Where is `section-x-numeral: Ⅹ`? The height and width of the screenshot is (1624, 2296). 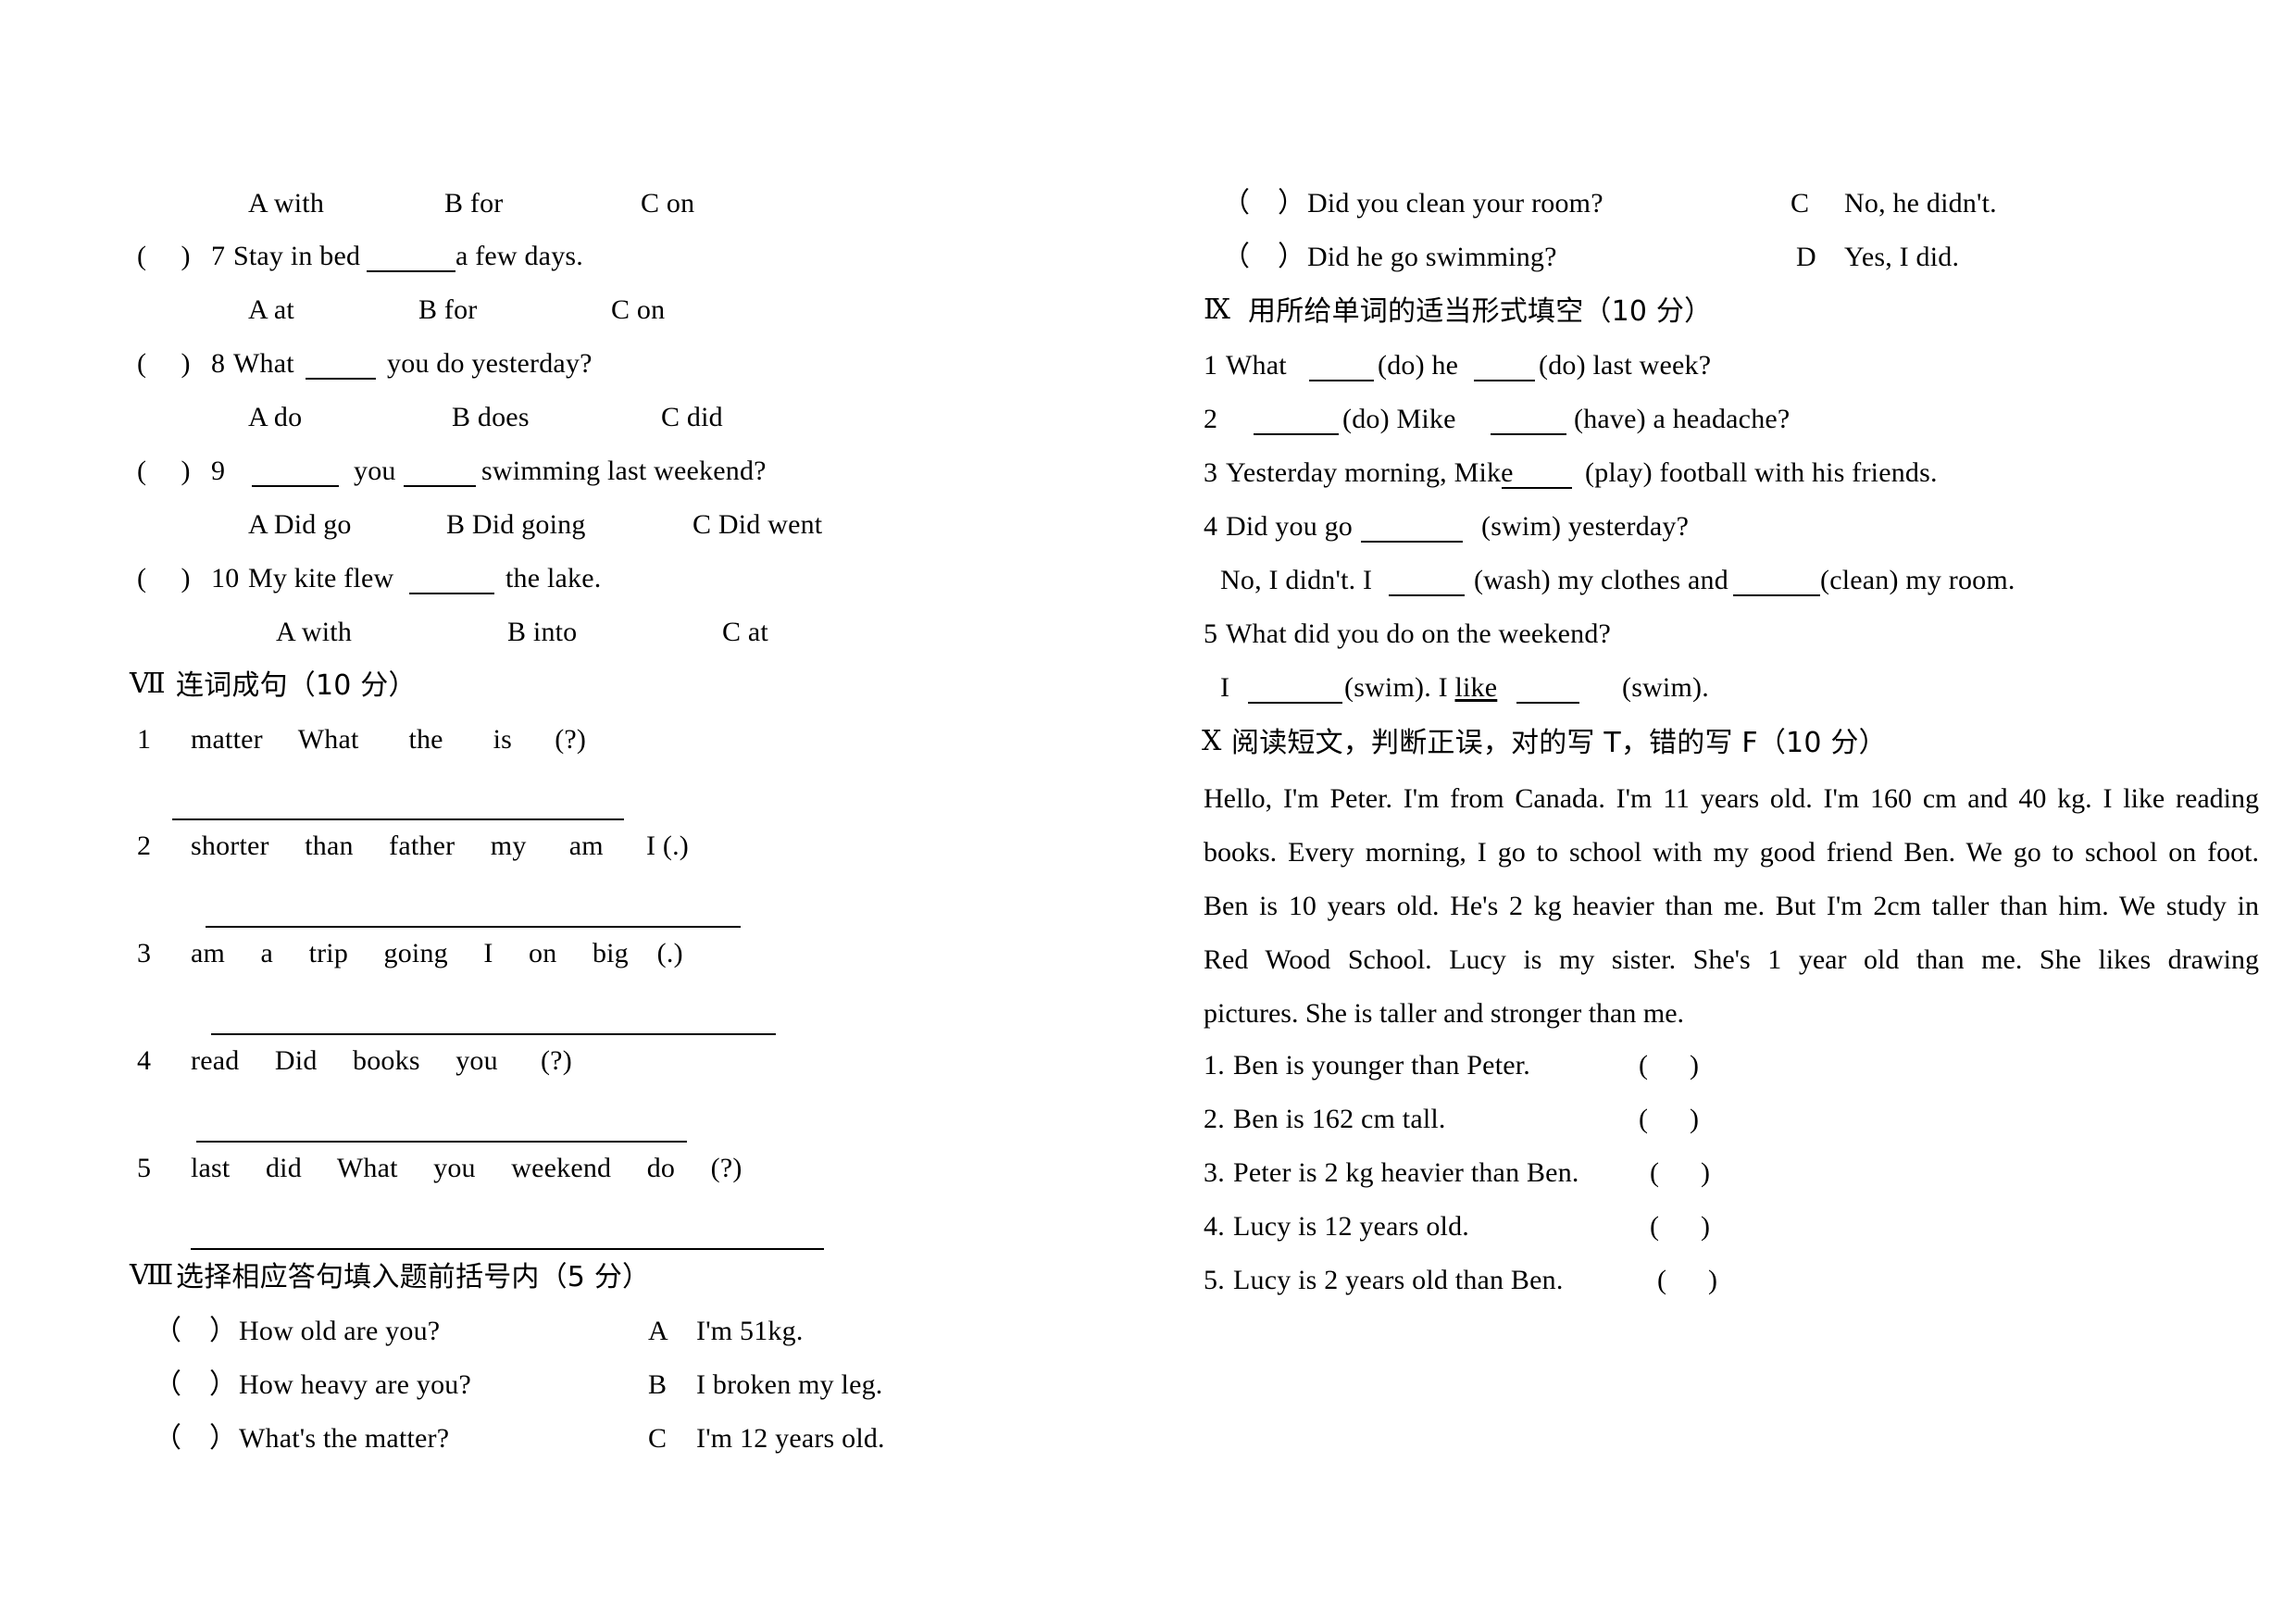
section-x-numeral: Ⅹ is located at coordinates (1212, 741).